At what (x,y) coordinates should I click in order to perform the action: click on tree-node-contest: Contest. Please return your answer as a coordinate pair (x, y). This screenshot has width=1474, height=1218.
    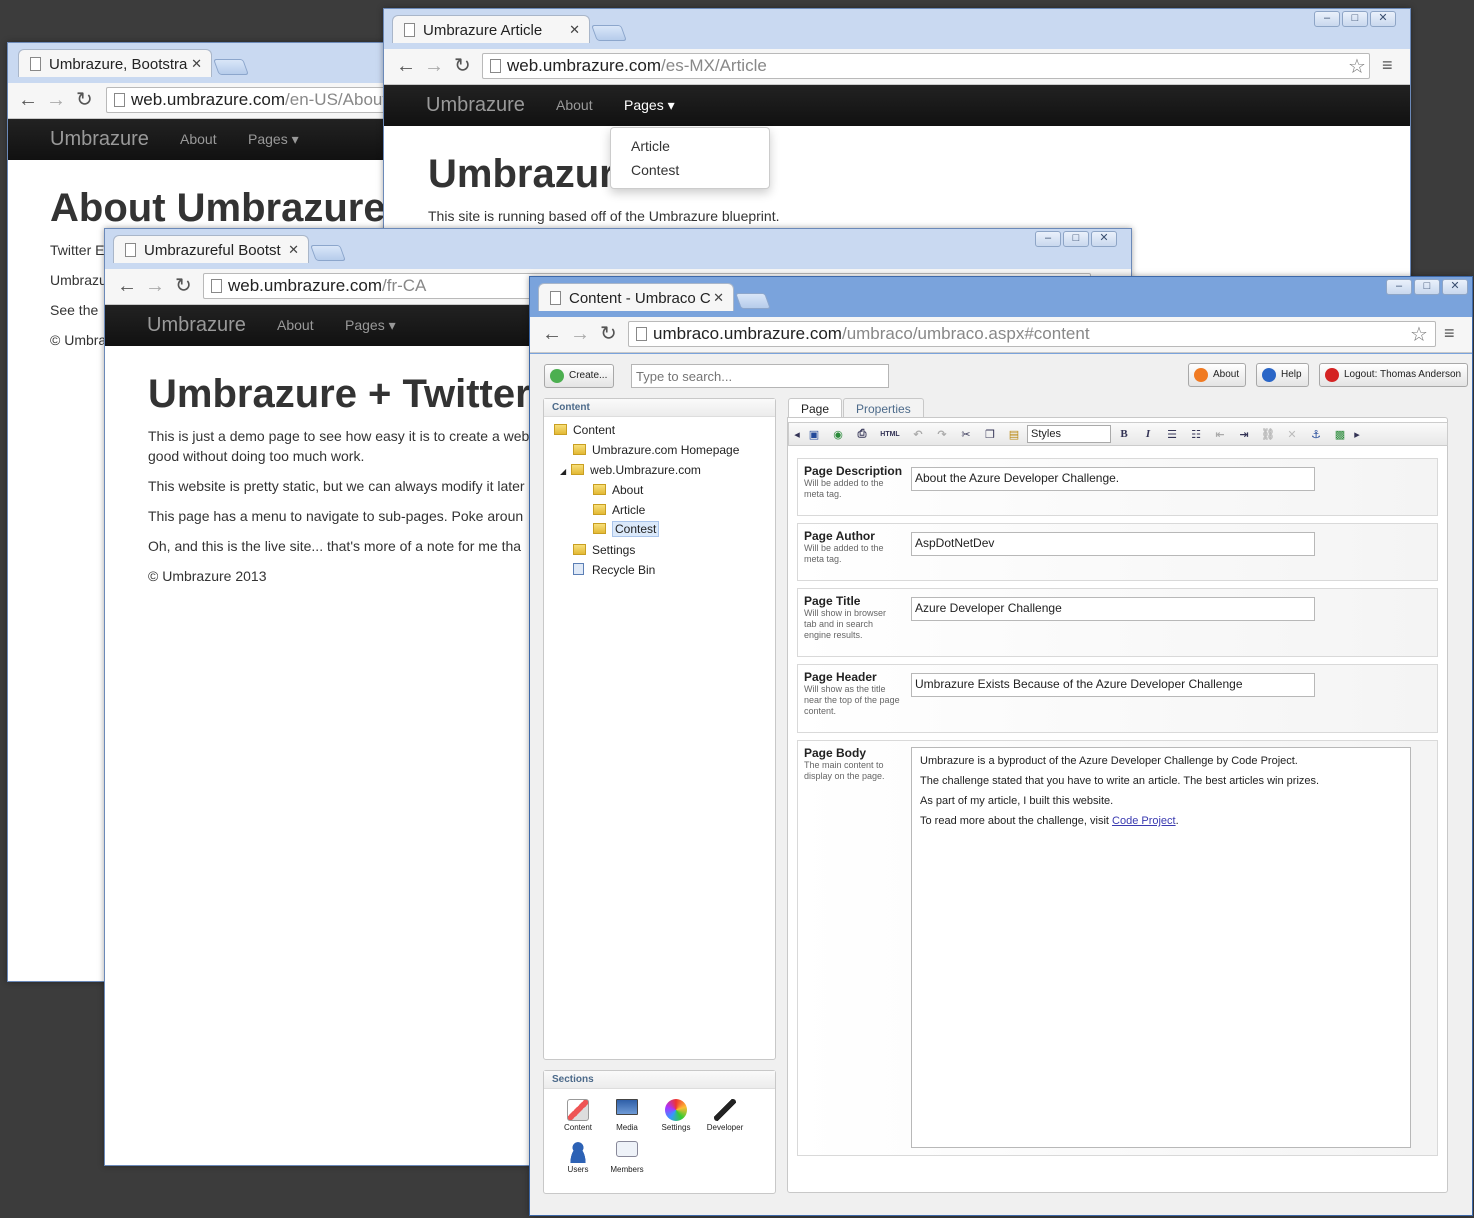
    Looking at the image, I should click on (626, 529).